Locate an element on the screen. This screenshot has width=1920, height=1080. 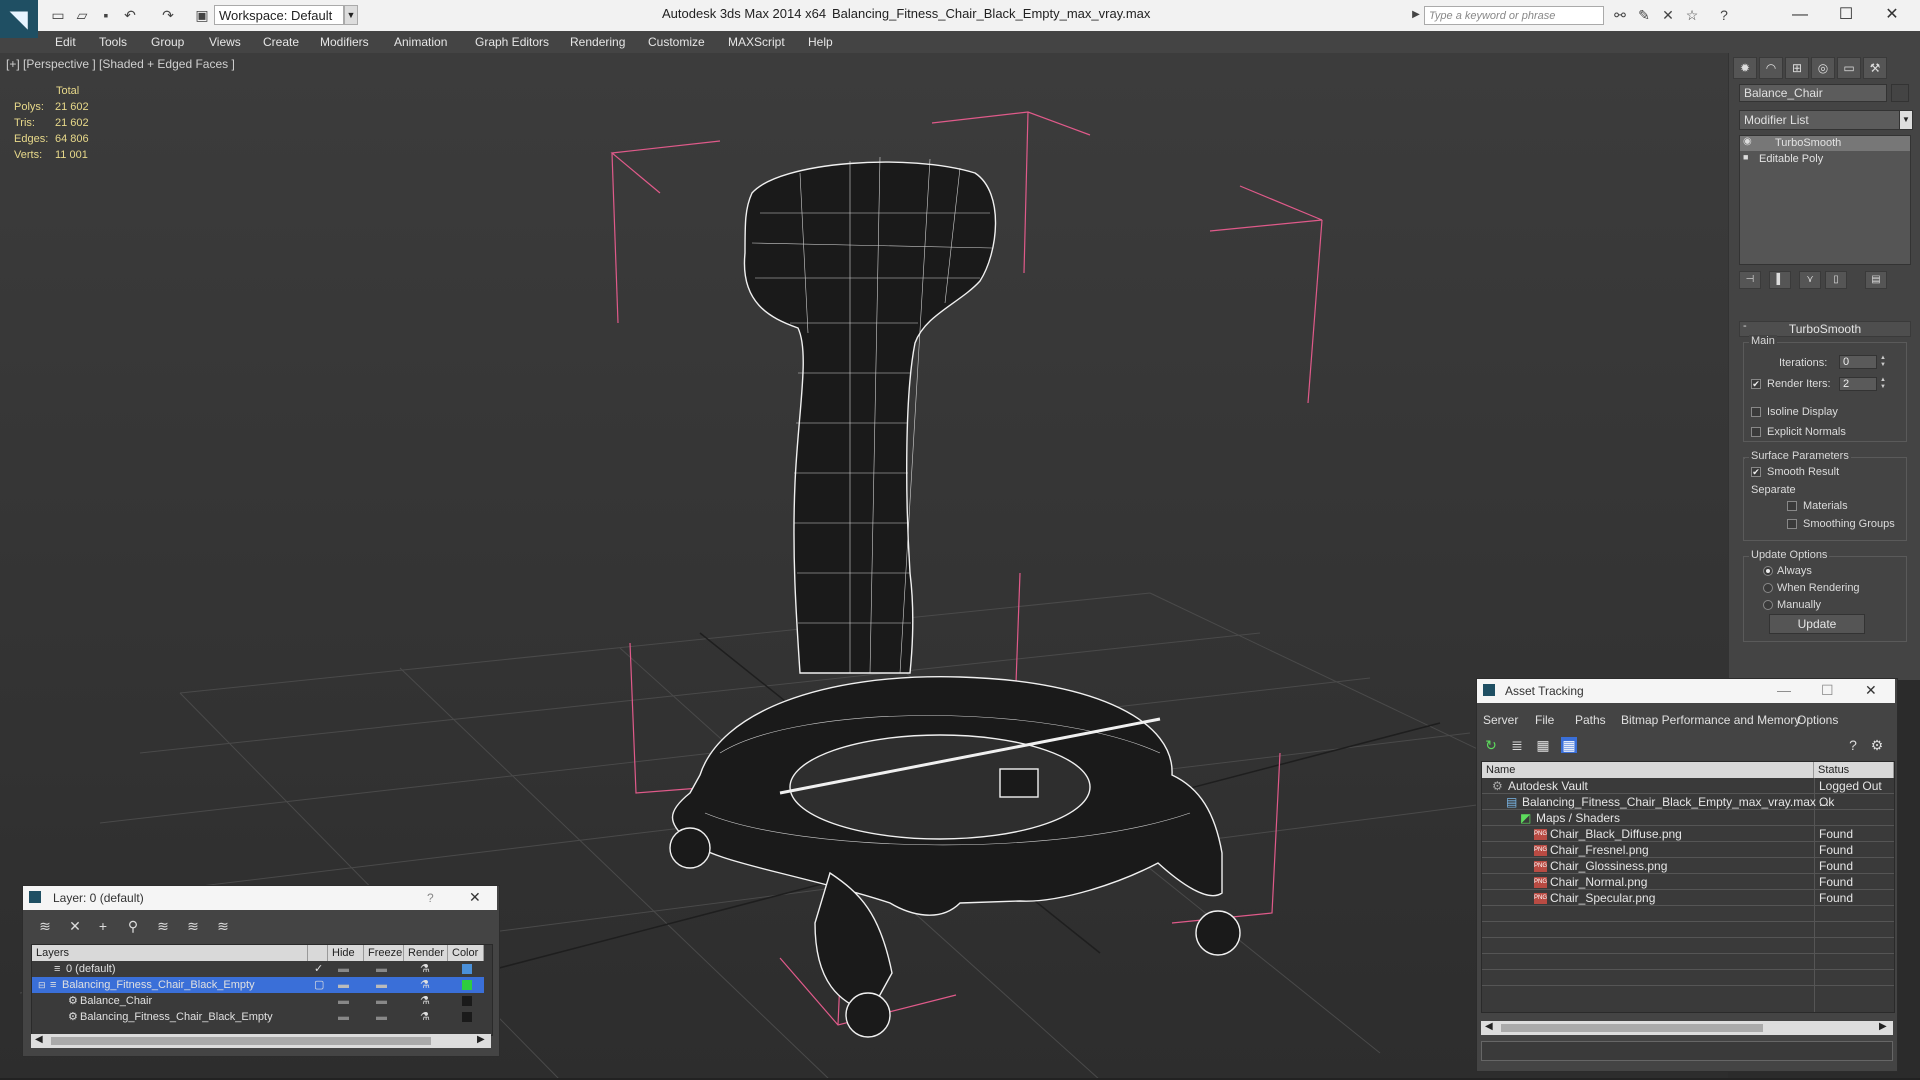
menu-edit: Edit is located at coordinates (65, 42).